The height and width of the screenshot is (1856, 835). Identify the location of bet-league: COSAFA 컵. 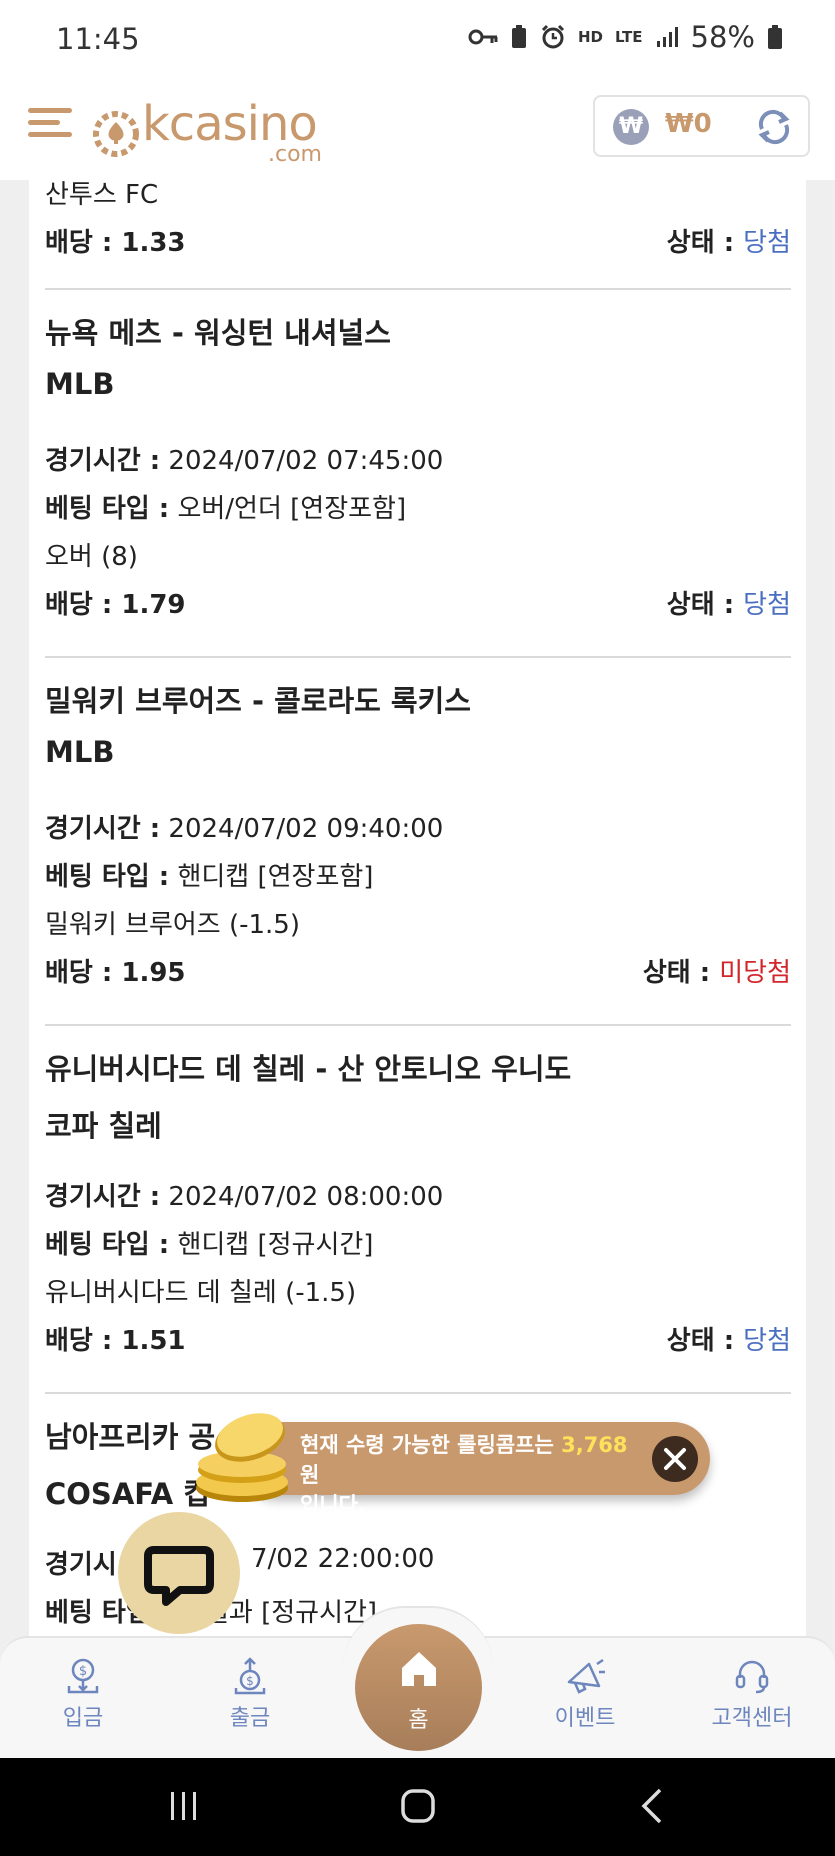
(127, 1494).